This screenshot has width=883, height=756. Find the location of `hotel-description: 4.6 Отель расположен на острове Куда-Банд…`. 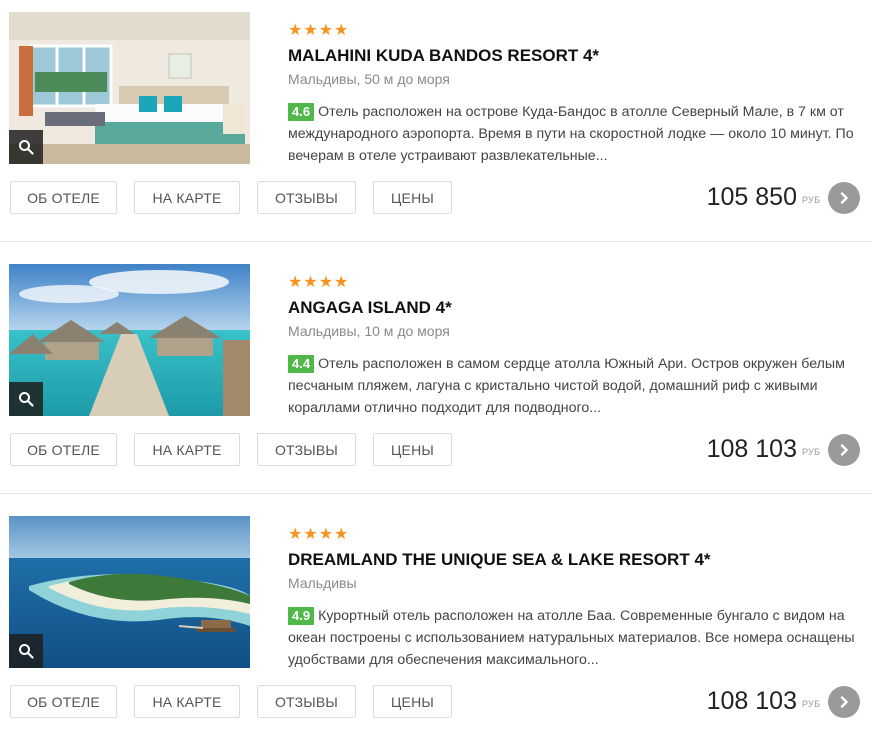

hotel-description: 4.6 Отель расположен на острове Куда-Банд… is located at coordinates (574, 134).